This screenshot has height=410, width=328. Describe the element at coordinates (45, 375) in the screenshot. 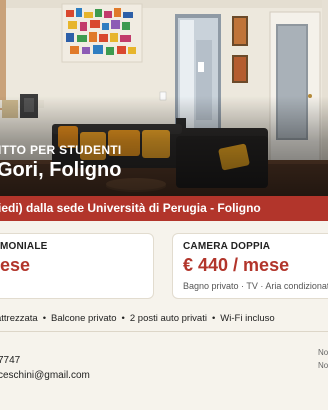

I see `contact-email: ceschini@gmail.com` at that location.